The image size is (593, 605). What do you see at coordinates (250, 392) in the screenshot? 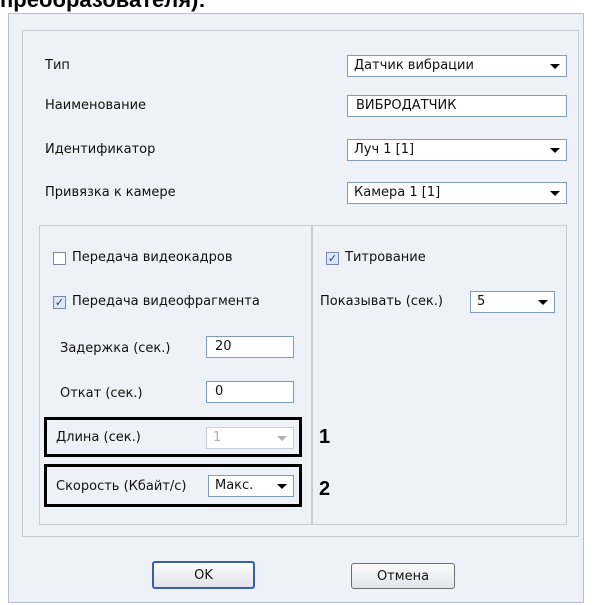
I see `rollback-field: 0` at bounding box center [250, 392].